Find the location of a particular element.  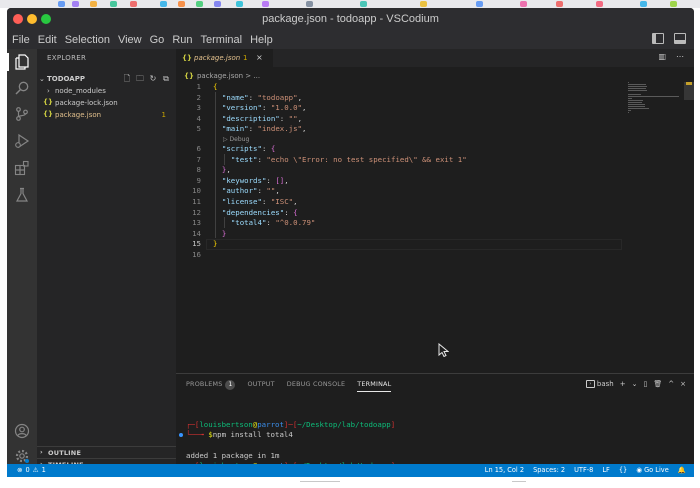

tree-item-package-json: {} package.json 1 is located at coordinates (106, 116).